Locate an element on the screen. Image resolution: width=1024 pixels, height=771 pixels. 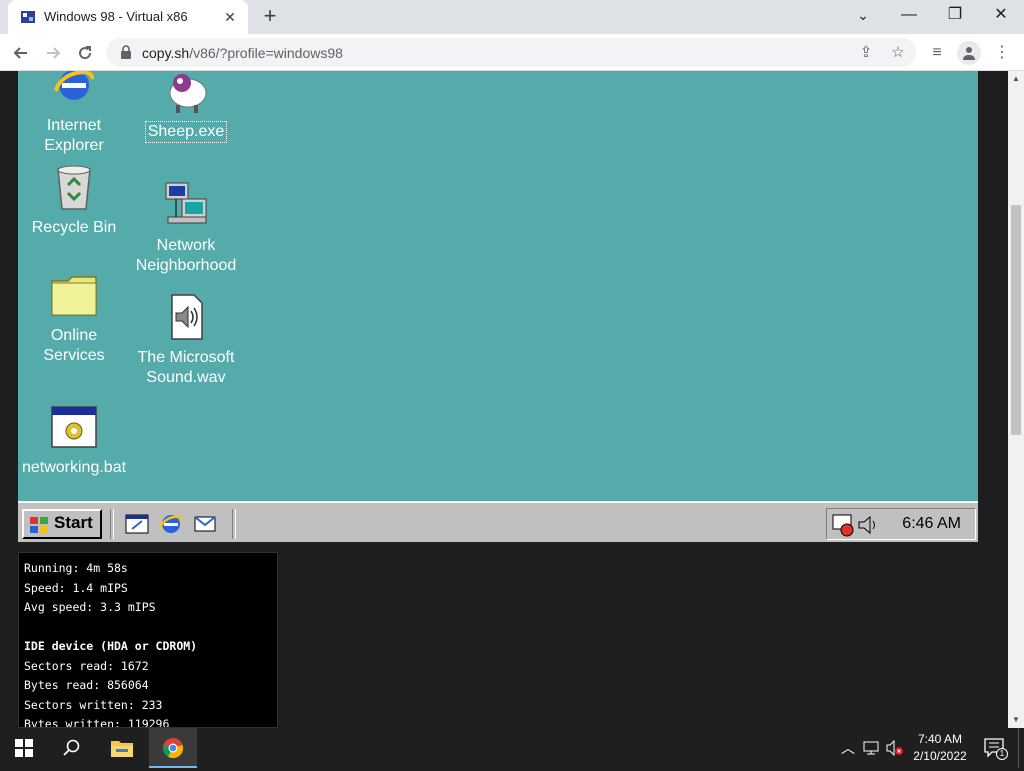
action-center-button: 1 is located at coordinates (995, 748).